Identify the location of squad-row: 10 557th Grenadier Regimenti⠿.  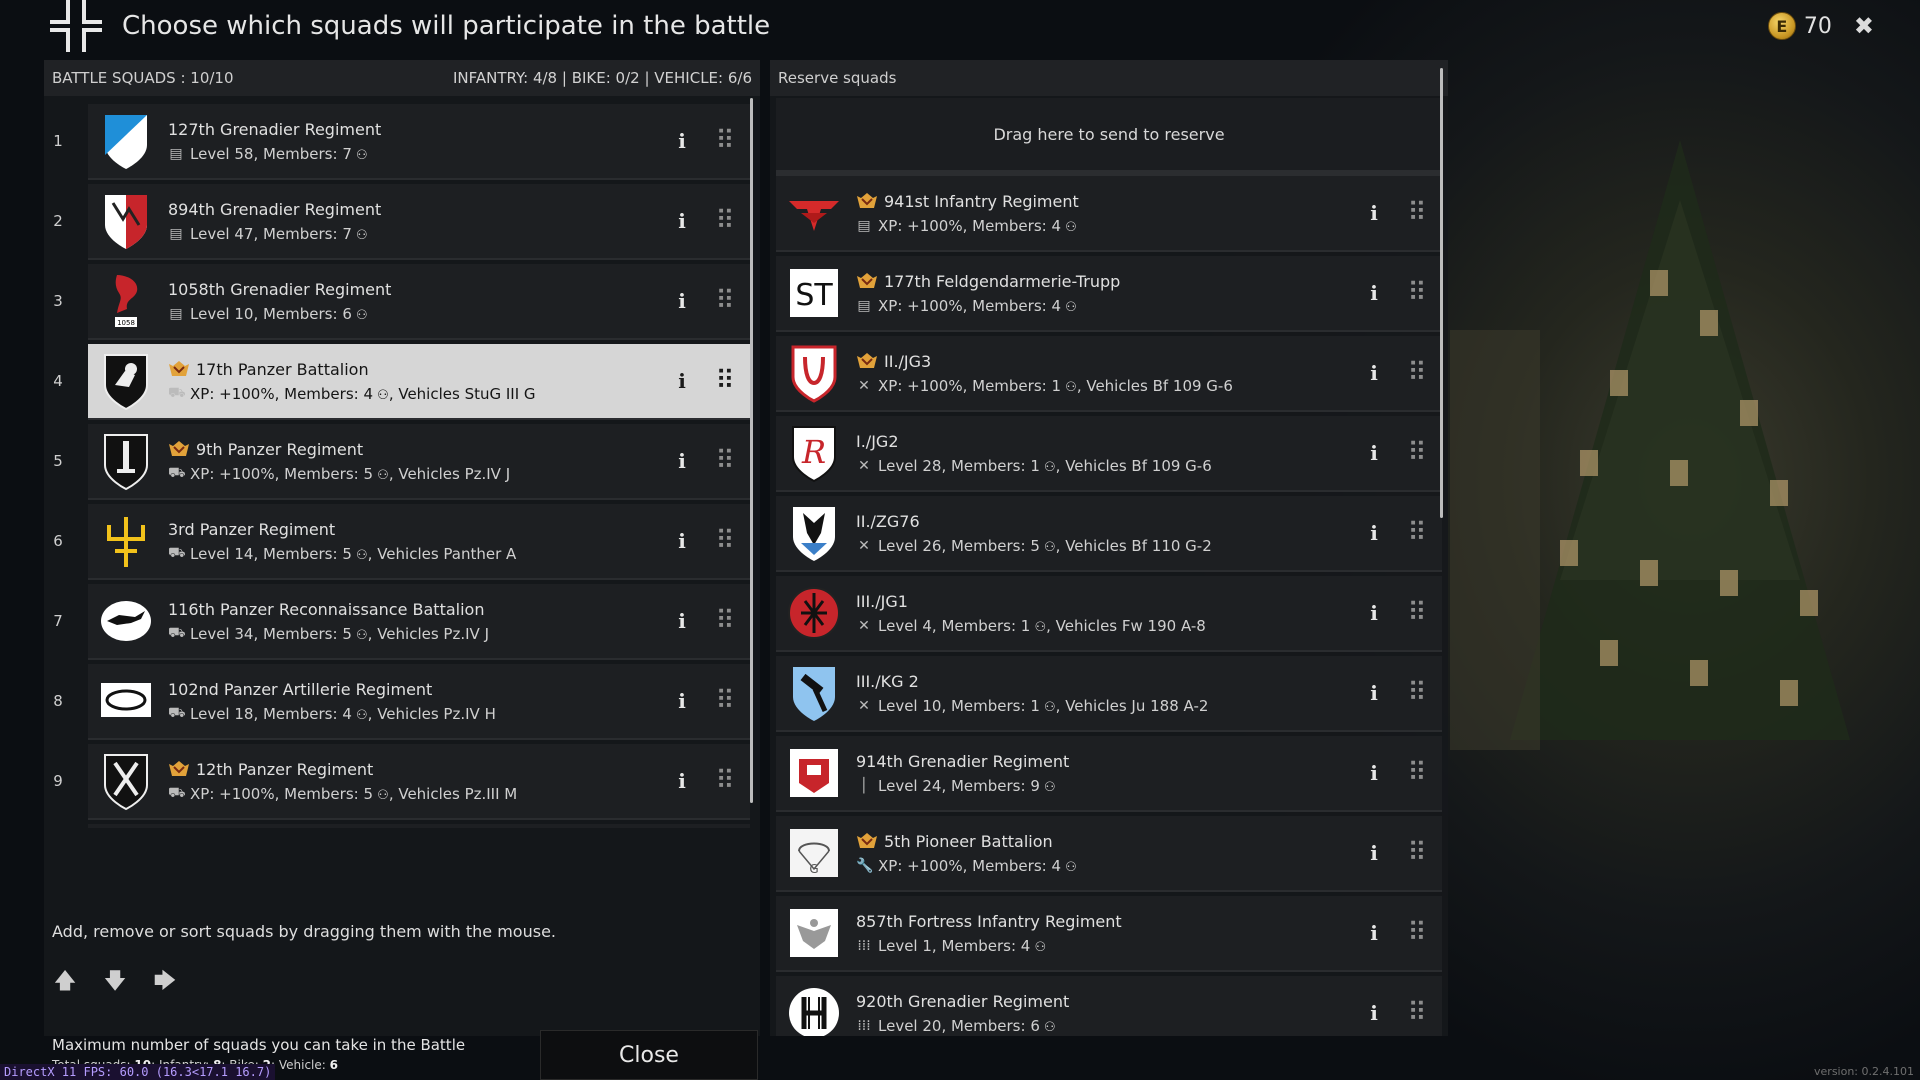
(402, 826).